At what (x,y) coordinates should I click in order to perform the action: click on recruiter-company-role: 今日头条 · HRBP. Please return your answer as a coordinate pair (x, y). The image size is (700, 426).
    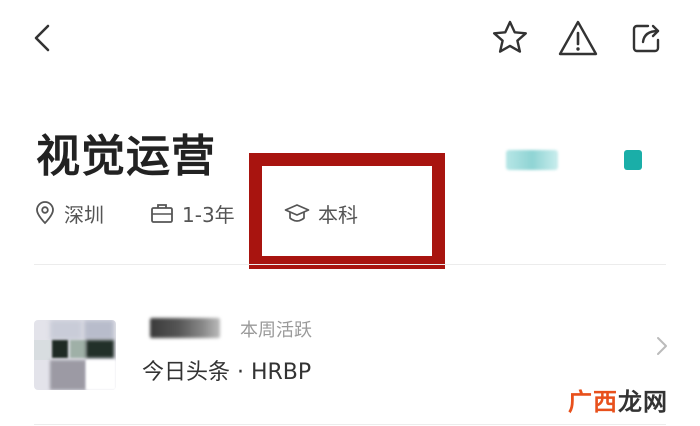
    Looking at the image, I should click on (227, 372).